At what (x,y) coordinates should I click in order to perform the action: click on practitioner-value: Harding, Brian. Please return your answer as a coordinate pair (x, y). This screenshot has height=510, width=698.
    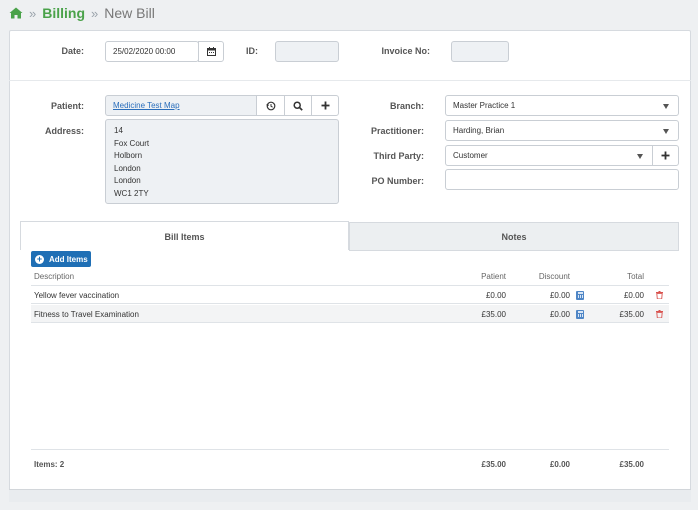
    Looking at the image, I should click on (479, 130).